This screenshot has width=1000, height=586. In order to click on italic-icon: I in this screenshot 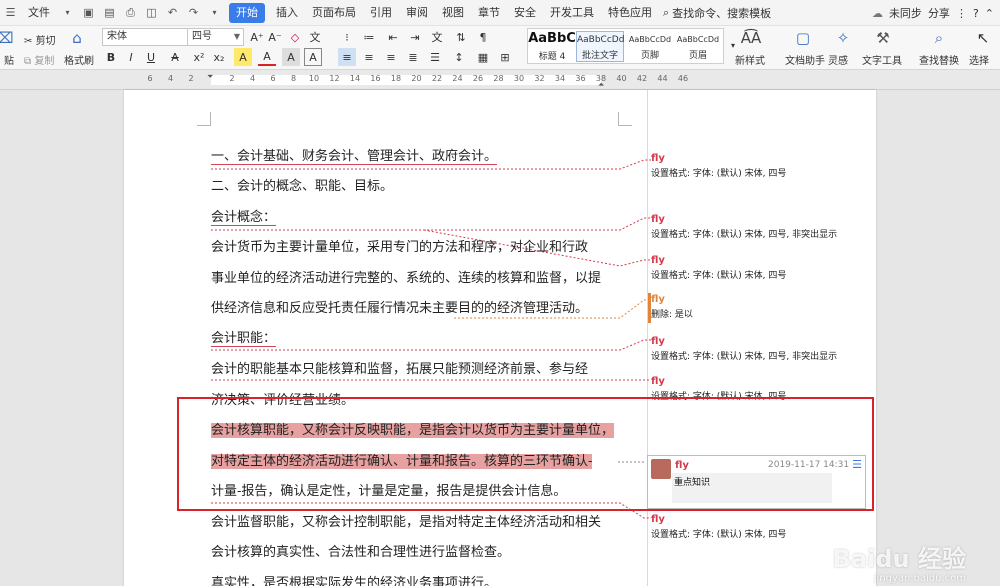, I will do `click(131, 57)`.